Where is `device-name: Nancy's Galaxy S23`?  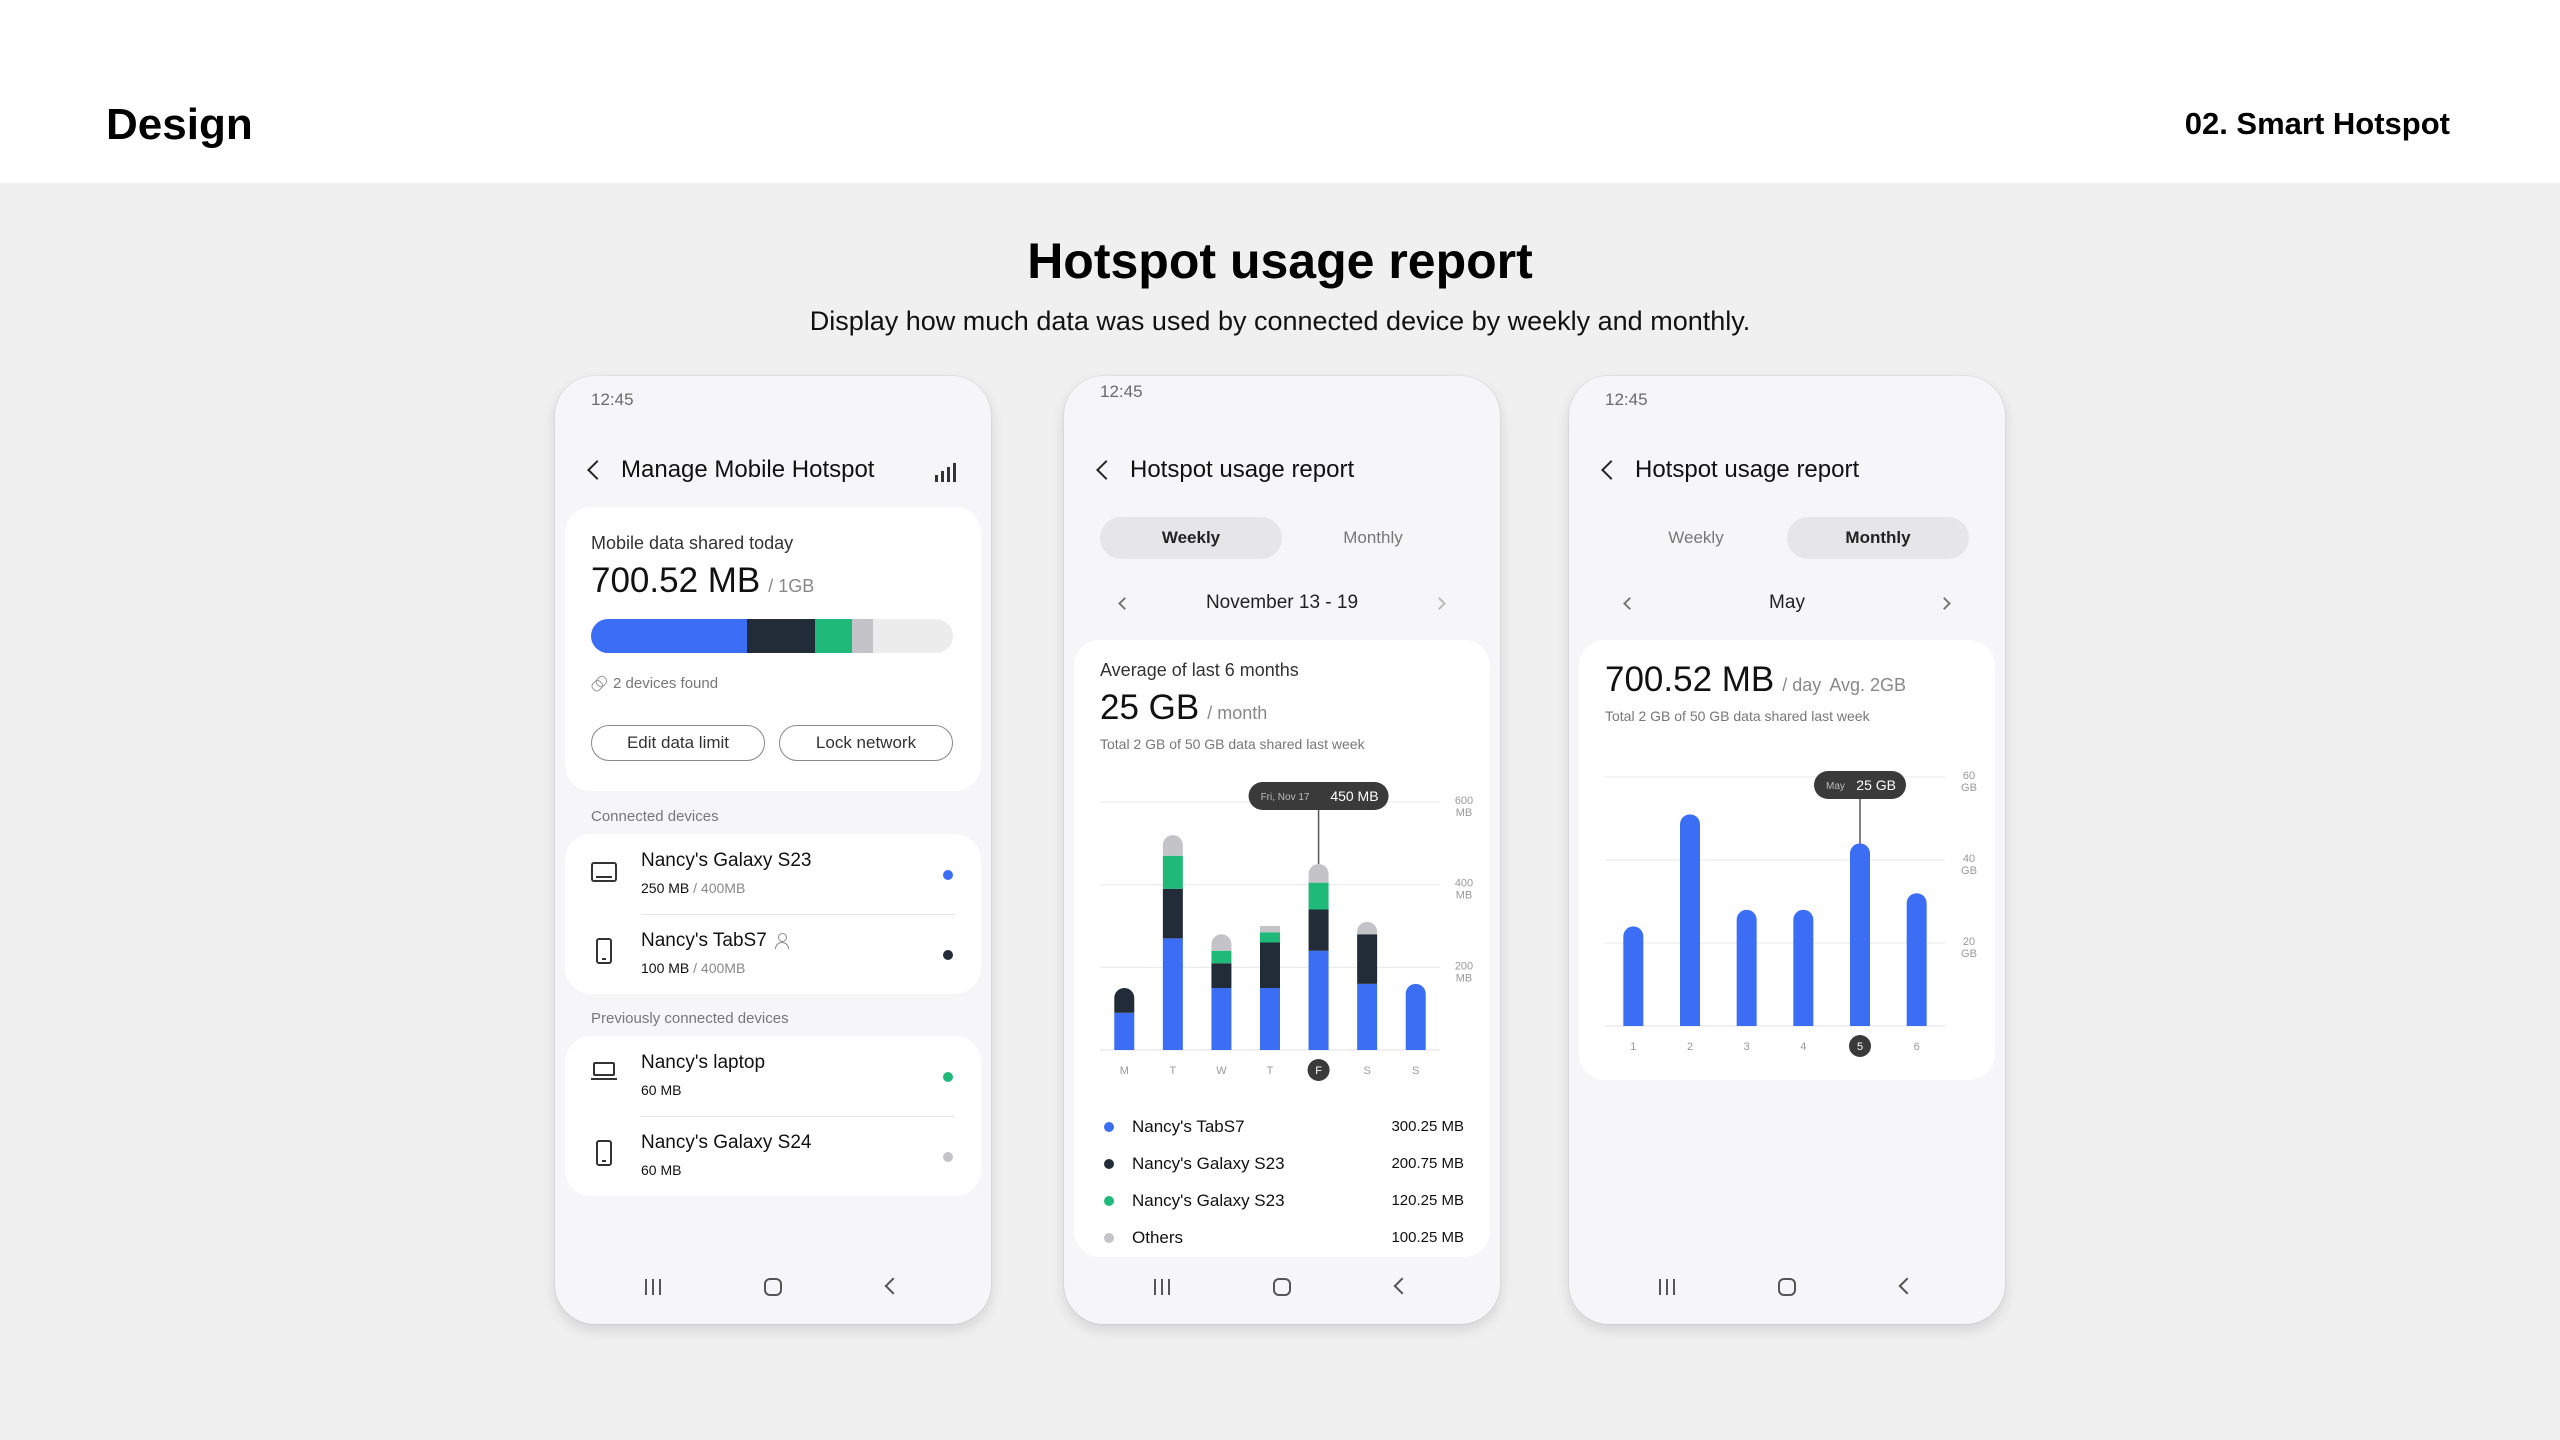 device-name: Nancy's Galaxy S23 is located at coordinates (726, 860).